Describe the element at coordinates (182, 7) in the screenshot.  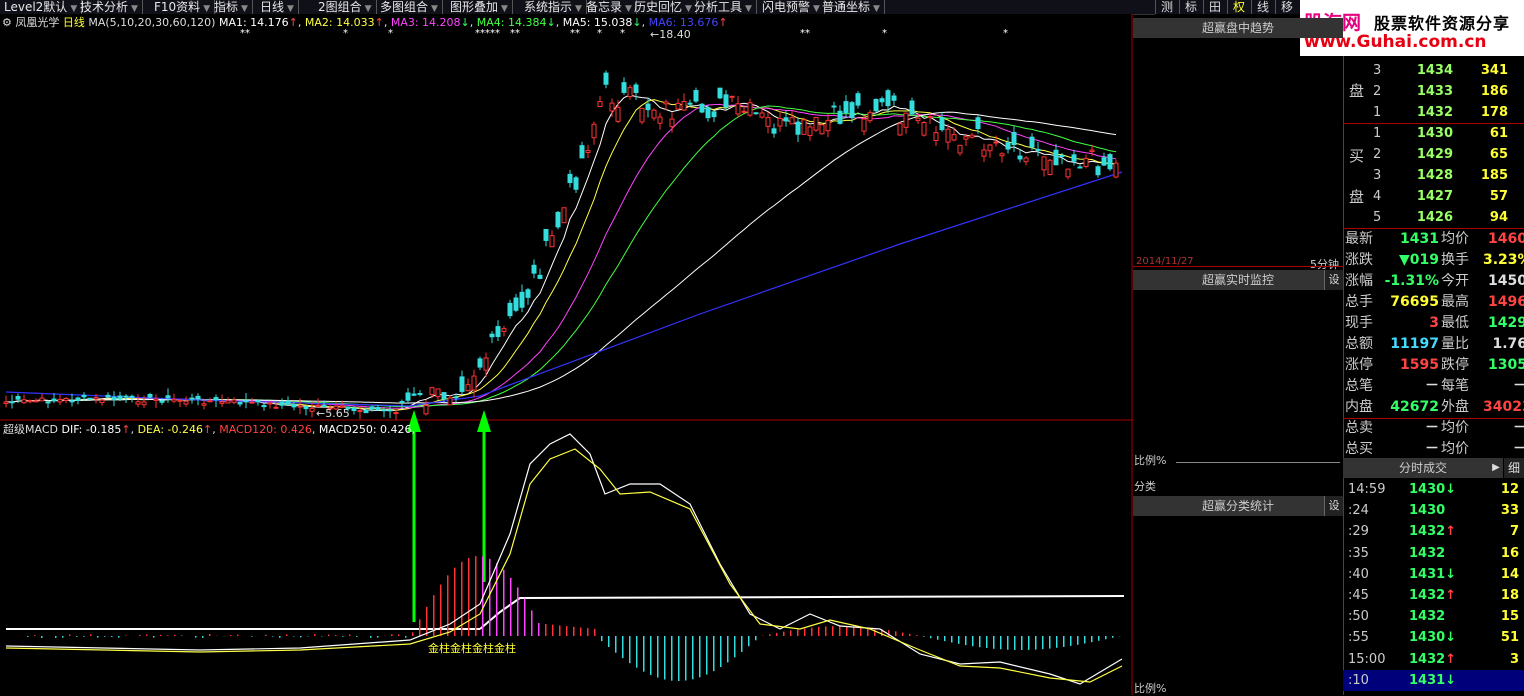
I see `toolbar-menu-f10: F10资料▼` at that location.